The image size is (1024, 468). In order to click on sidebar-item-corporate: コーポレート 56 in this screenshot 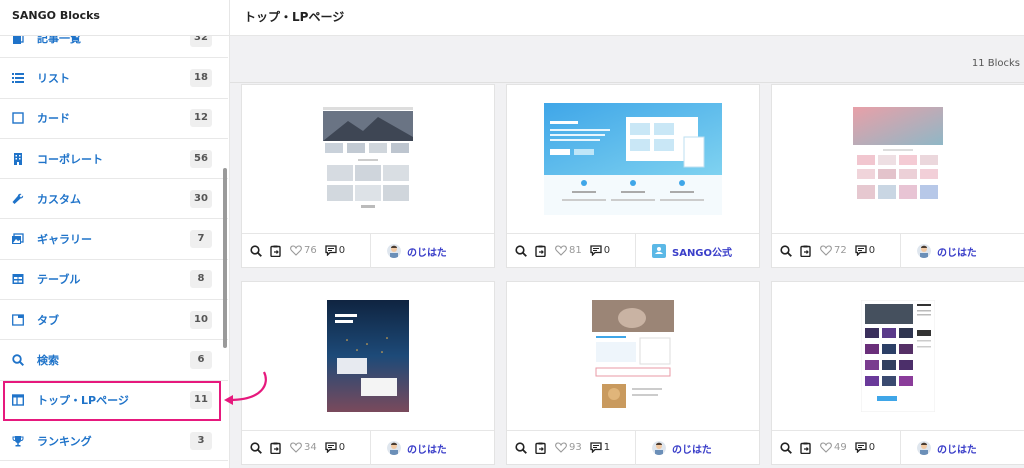, I will do `click(114, 159)`.